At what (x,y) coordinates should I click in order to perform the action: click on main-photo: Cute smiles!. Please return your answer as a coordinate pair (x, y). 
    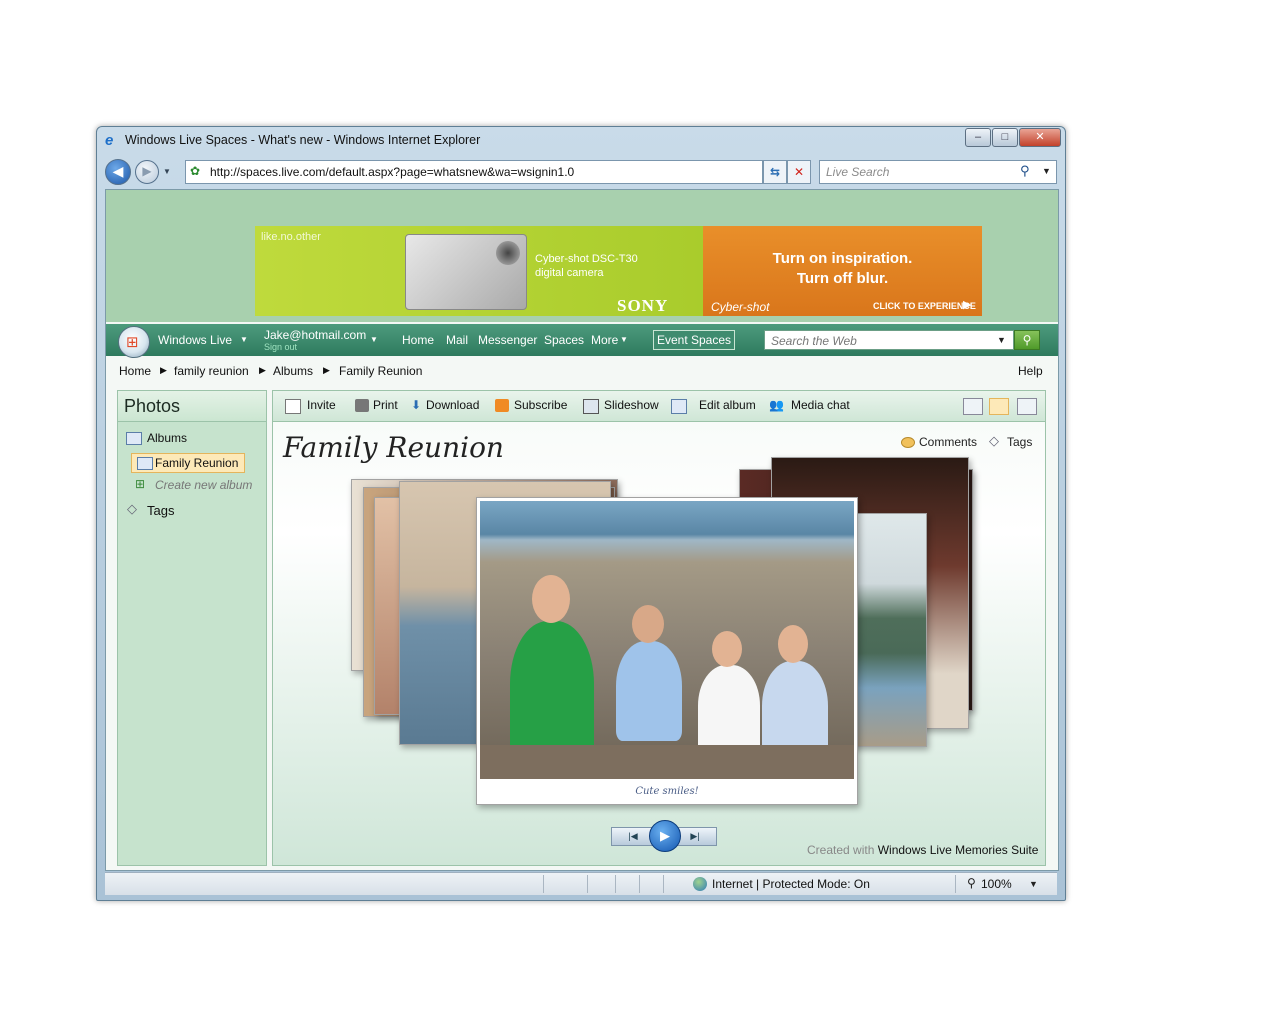
    Looking at the image, I should click on (667, 651).